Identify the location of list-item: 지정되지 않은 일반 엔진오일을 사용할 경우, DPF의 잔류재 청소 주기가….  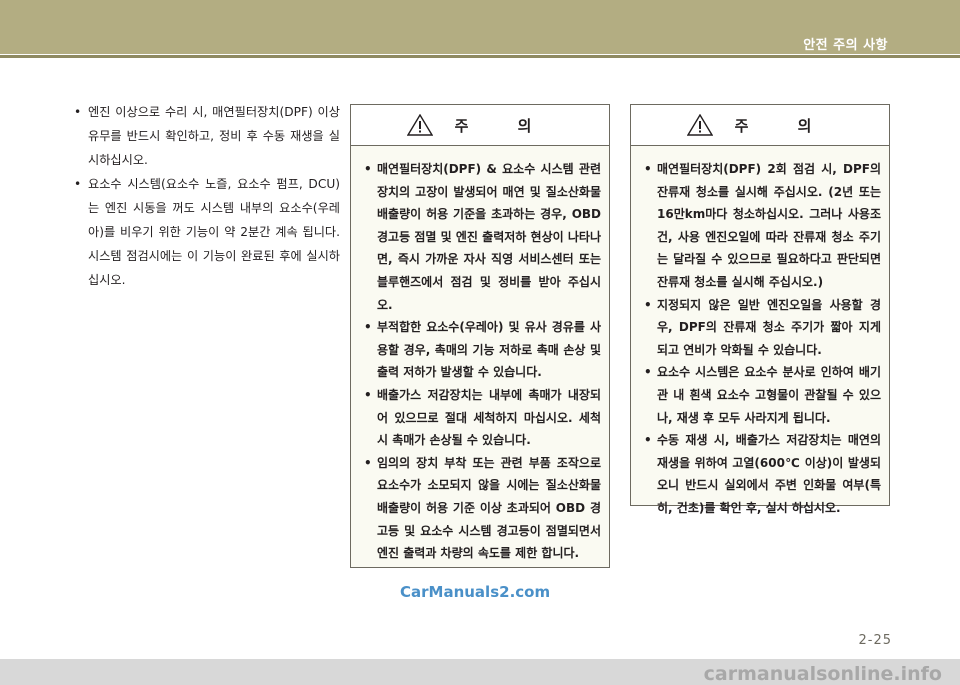
(762, 328).